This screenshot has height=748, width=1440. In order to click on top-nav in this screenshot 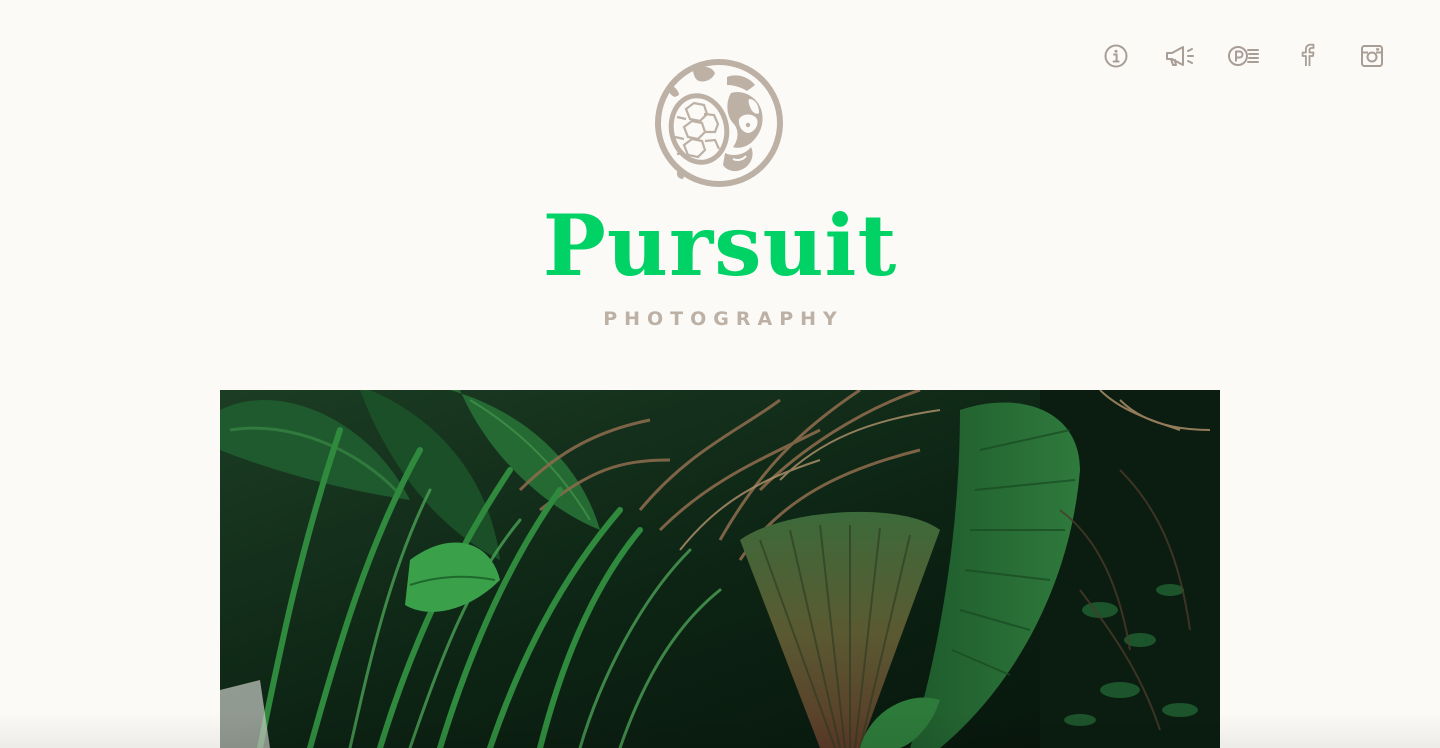, I will do `click(1244, 56)`.